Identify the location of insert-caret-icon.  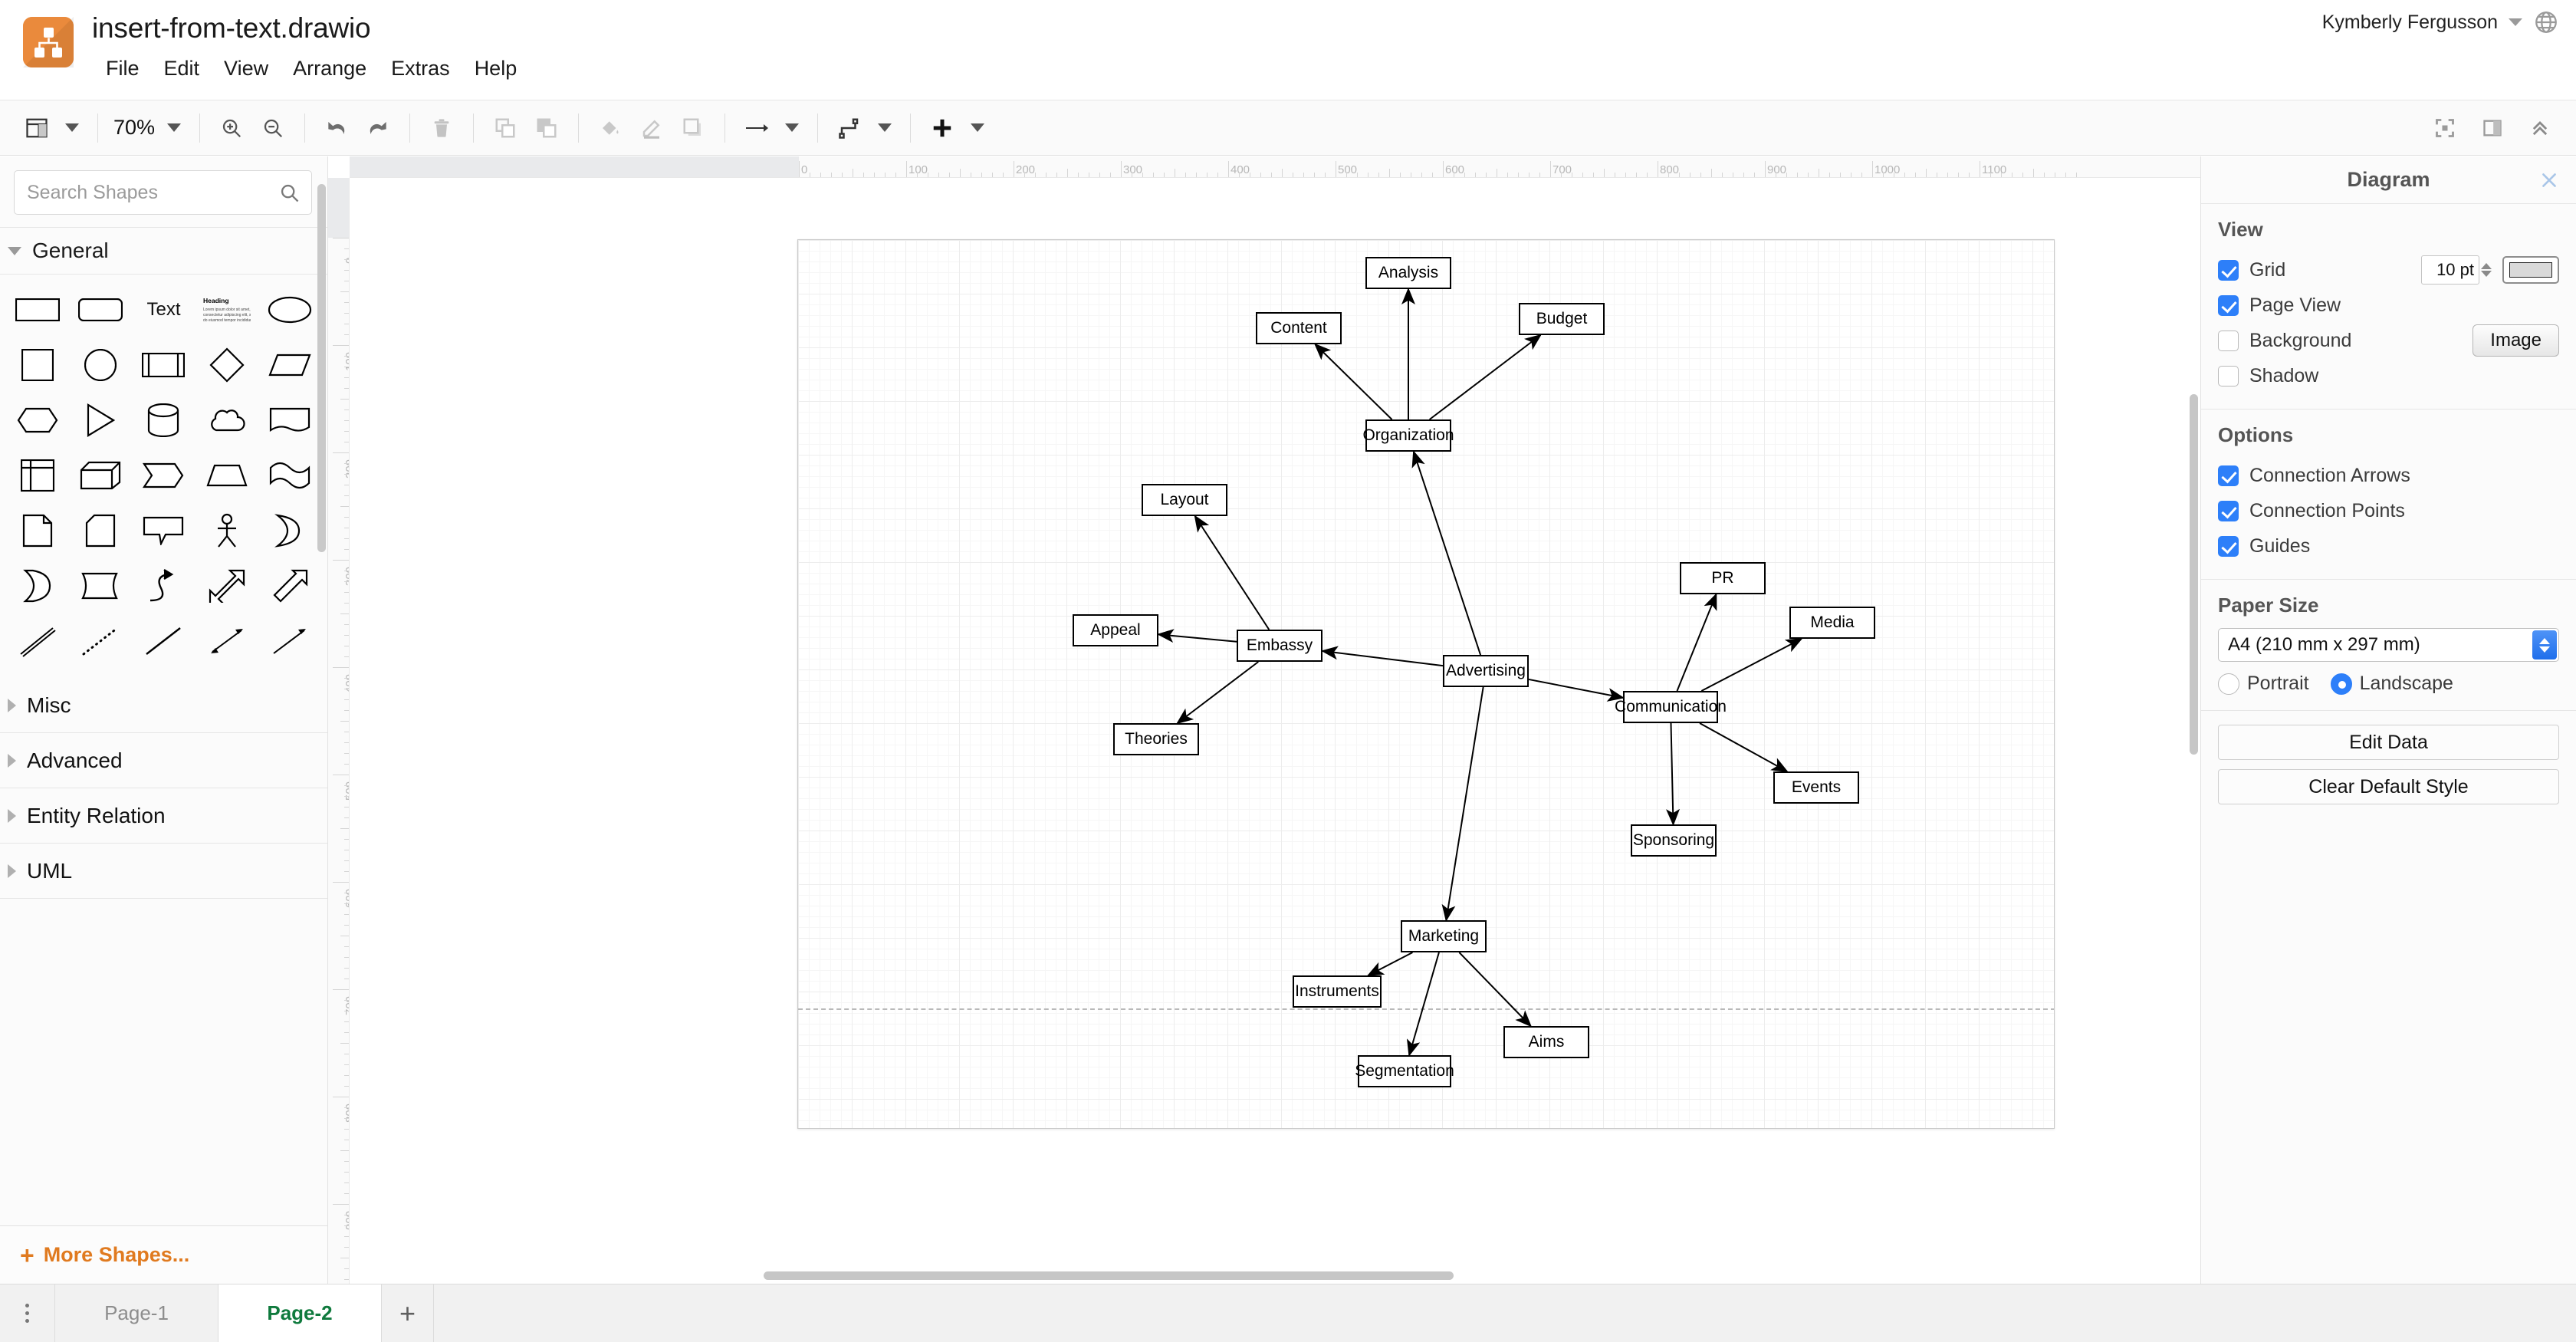
(978, 127).